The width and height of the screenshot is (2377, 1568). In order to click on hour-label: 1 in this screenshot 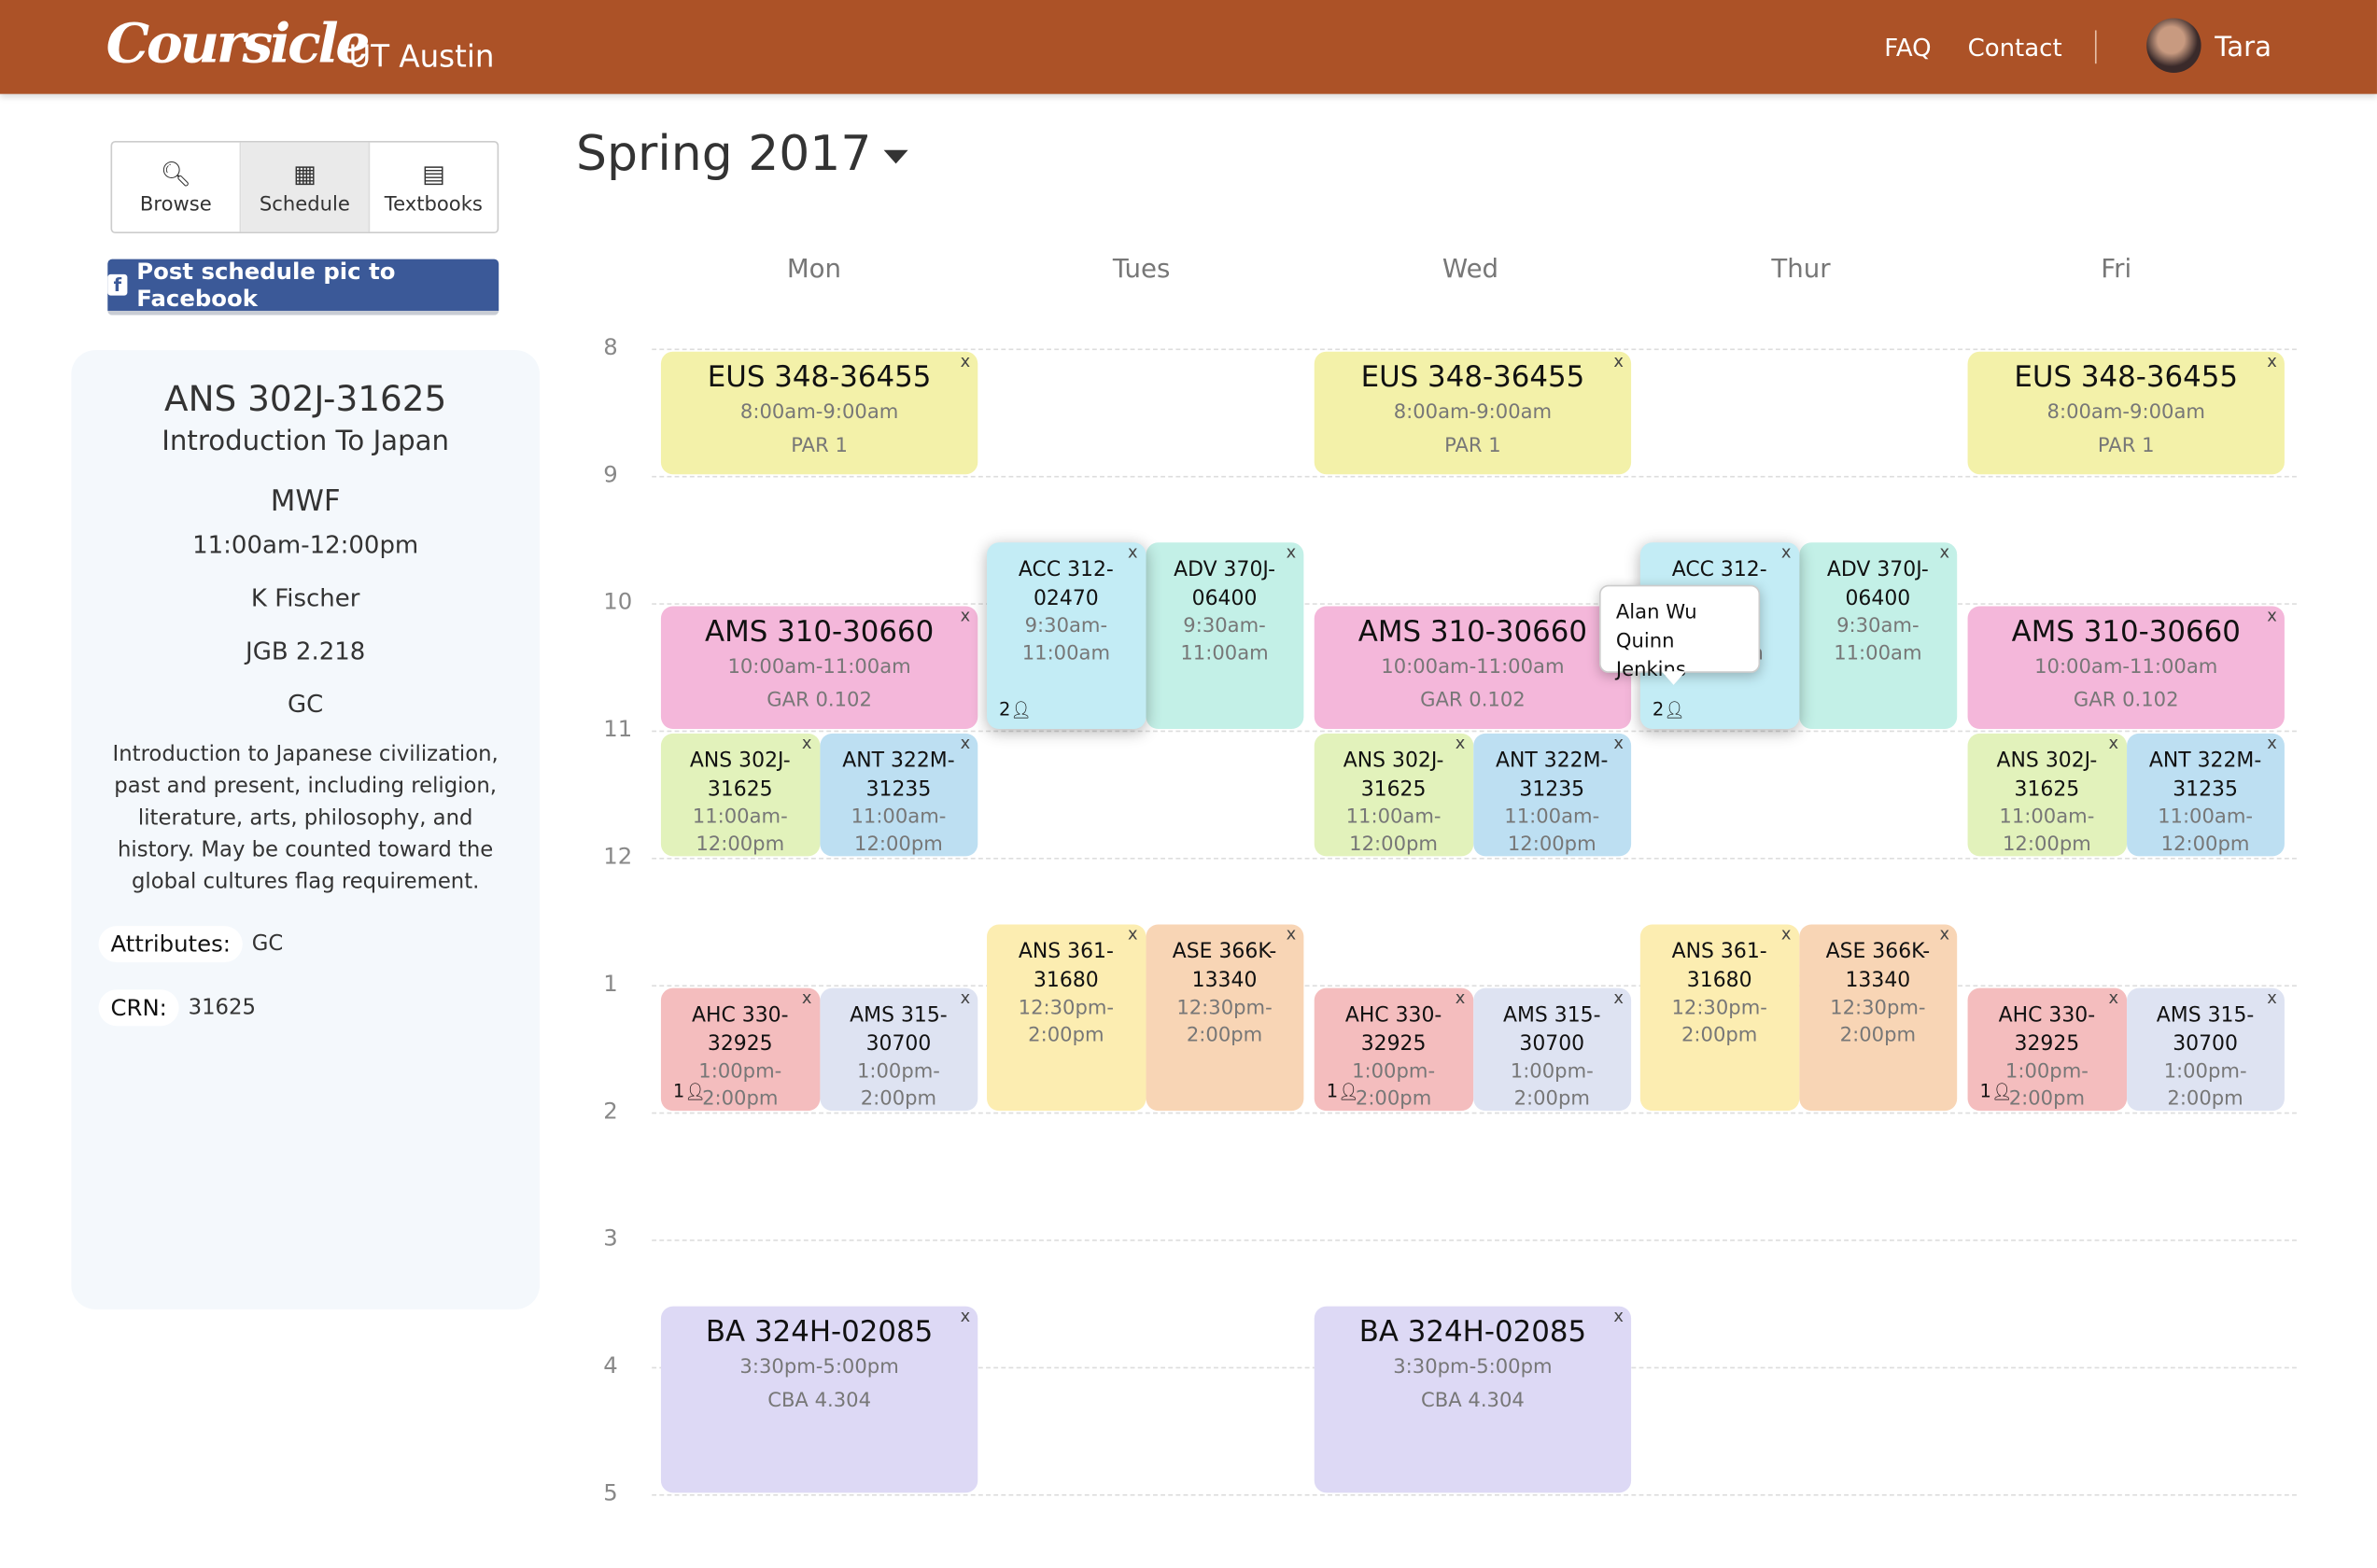, I will do `click(611, 984)`.